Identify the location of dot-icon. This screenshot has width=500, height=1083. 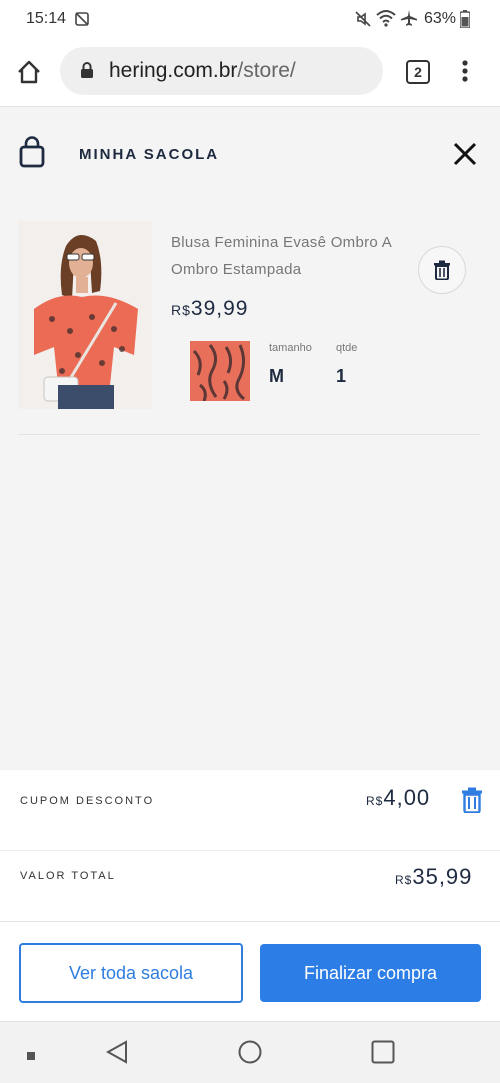
(31, 1056).